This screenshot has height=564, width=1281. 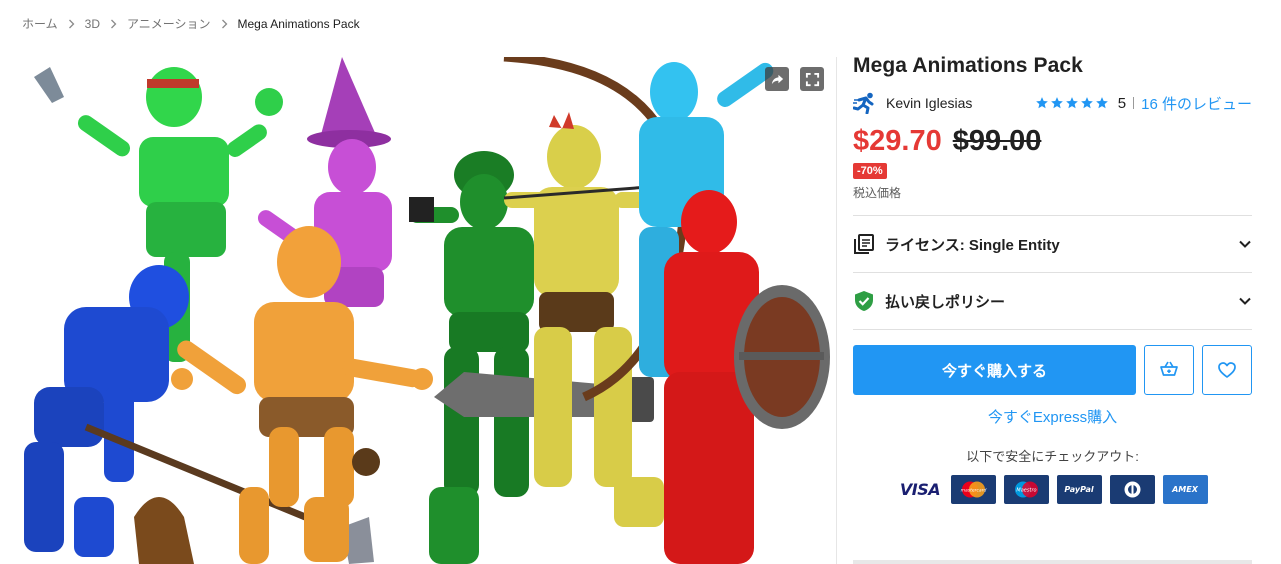 I want to click on paypal-logo: PayPal, so click(x=1079, y=489).